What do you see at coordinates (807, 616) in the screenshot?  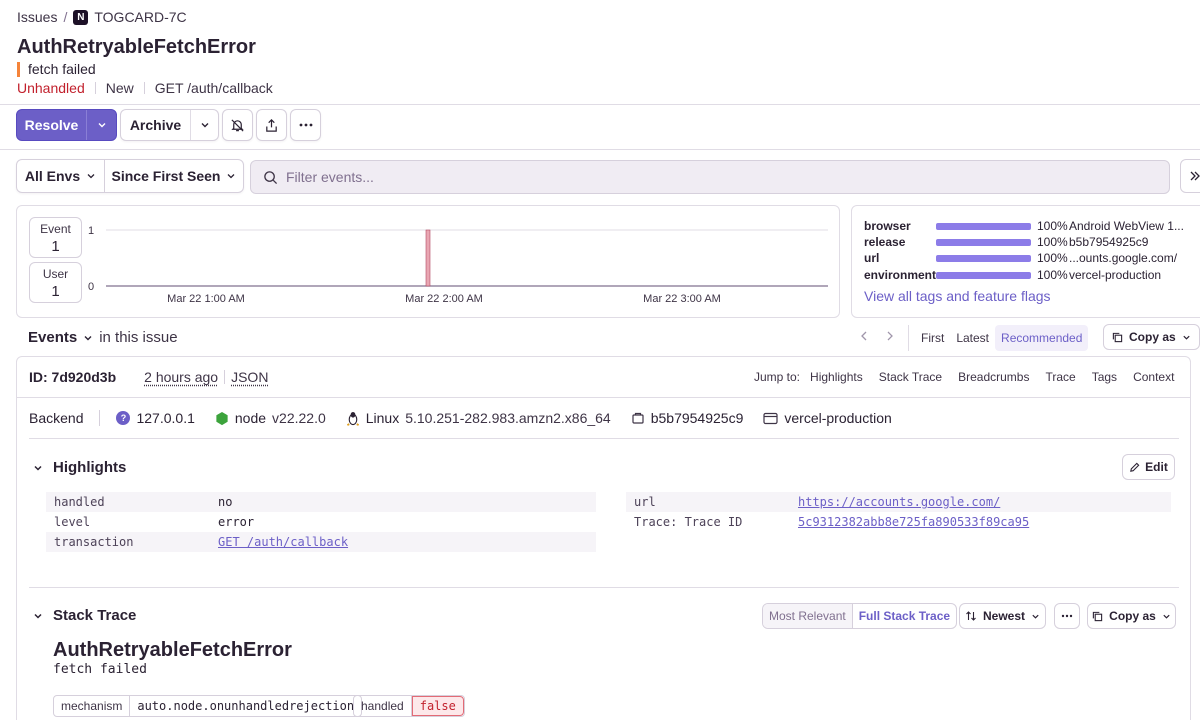 I see `most-relevant-toggle: Most Relevant` at bounding box center [807, 616].